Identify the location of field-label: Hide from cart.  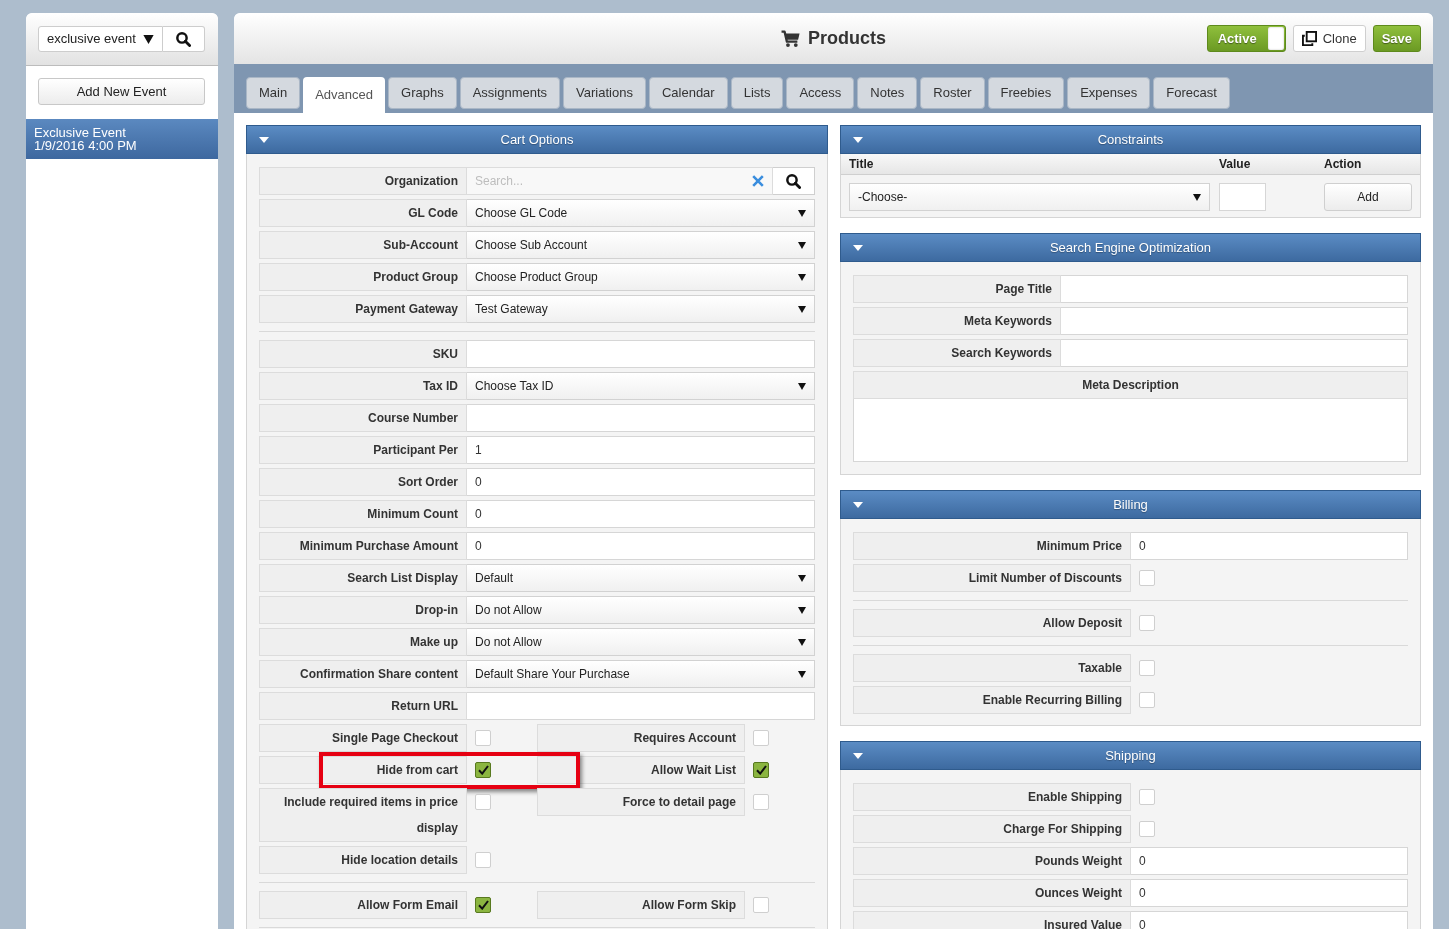
(363, 770).